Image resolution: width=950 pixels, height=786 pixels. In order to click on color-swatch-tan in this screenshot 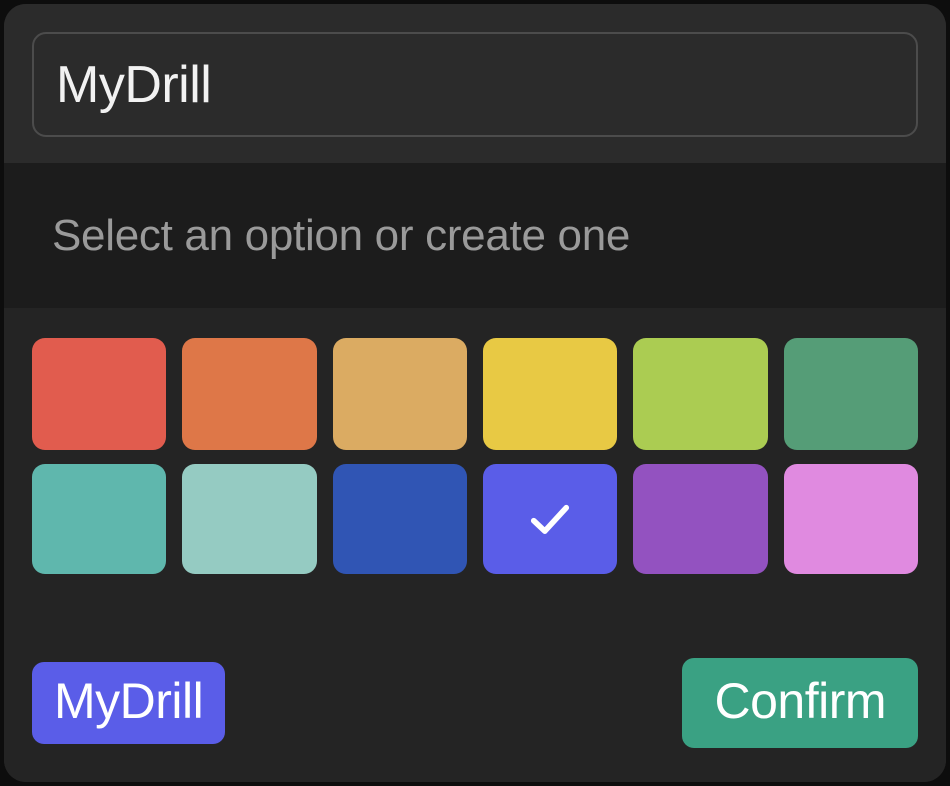, I will do `click(399, 394)`.